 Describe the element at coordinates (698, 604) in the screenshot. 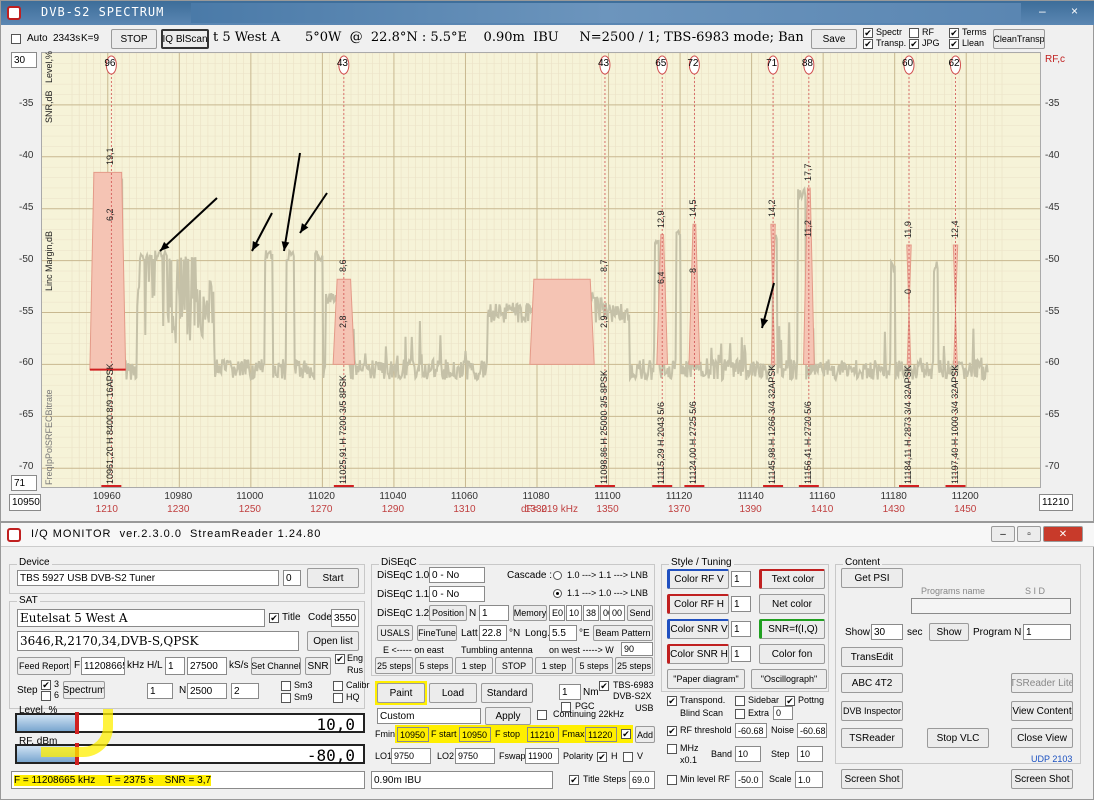

I see `color-rf-h-button: Color RF H` at that location.